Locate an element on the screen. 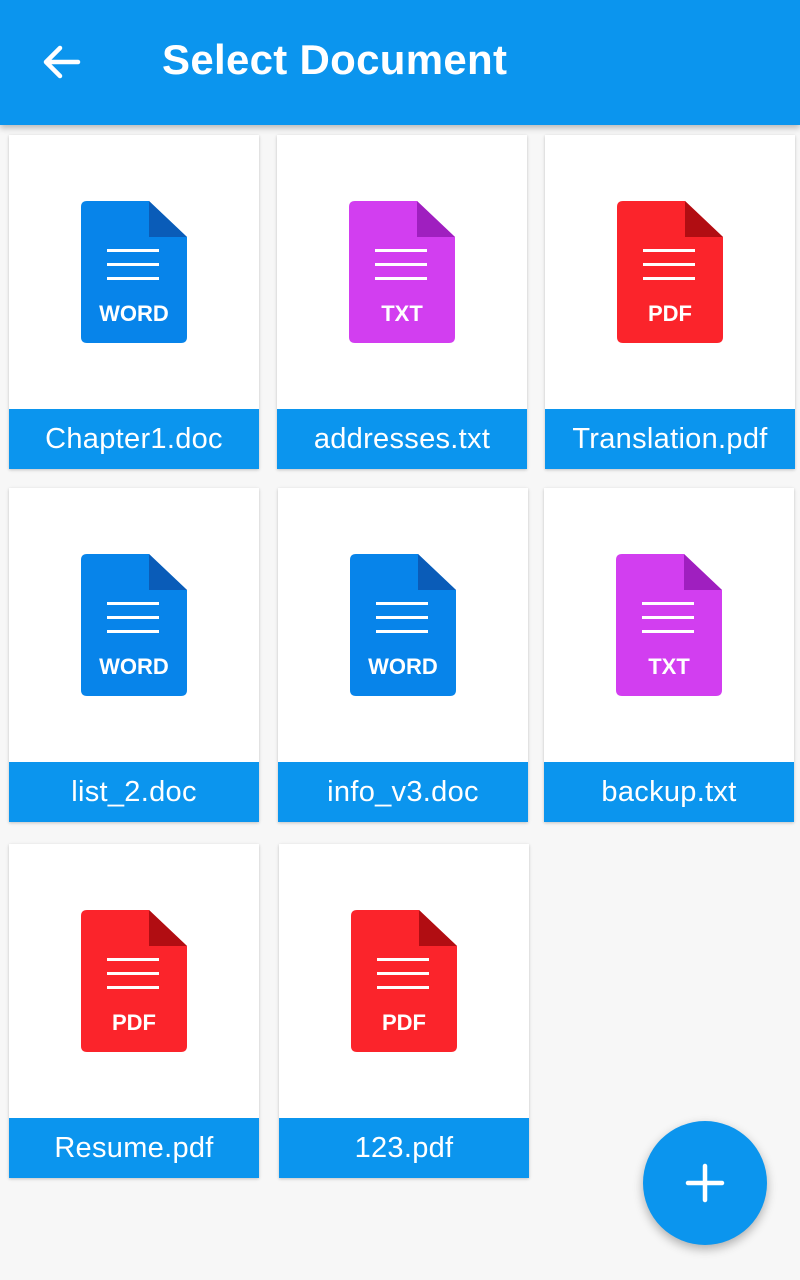 Image resolution: width=800 pixels, height=1280 pixels. plus-icon is located at coordinates (705, 1183).